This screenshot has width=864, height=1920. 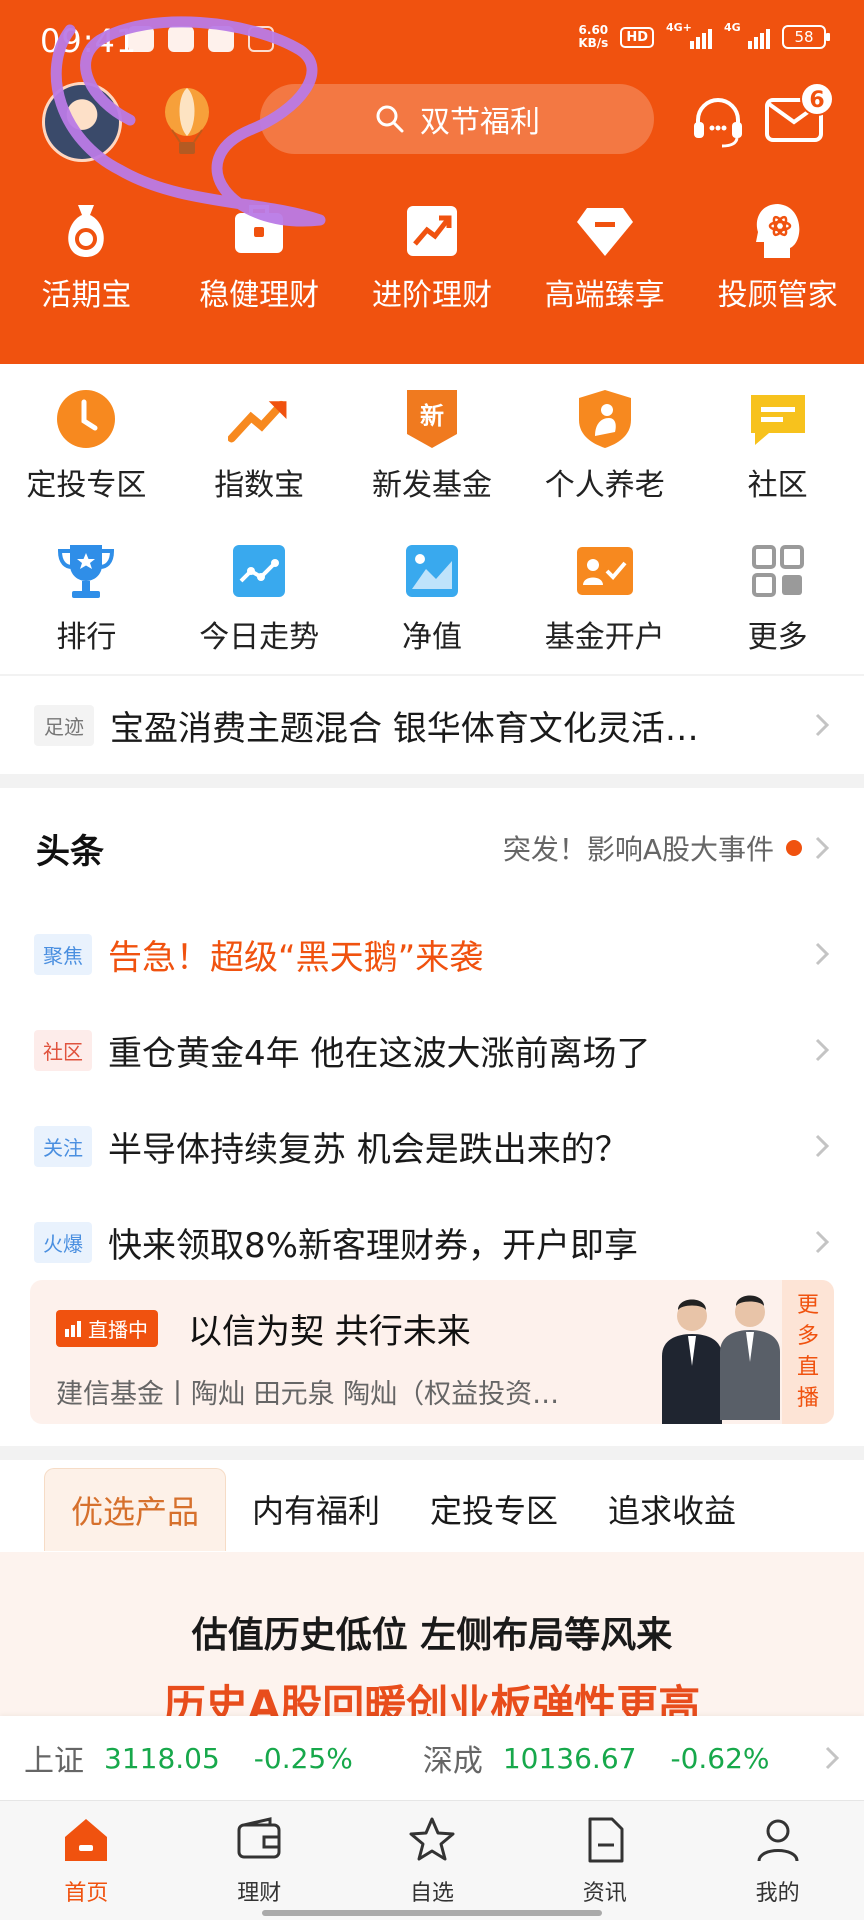 I want to click on news-tag: 聚焦, so click(x=63, y=954).